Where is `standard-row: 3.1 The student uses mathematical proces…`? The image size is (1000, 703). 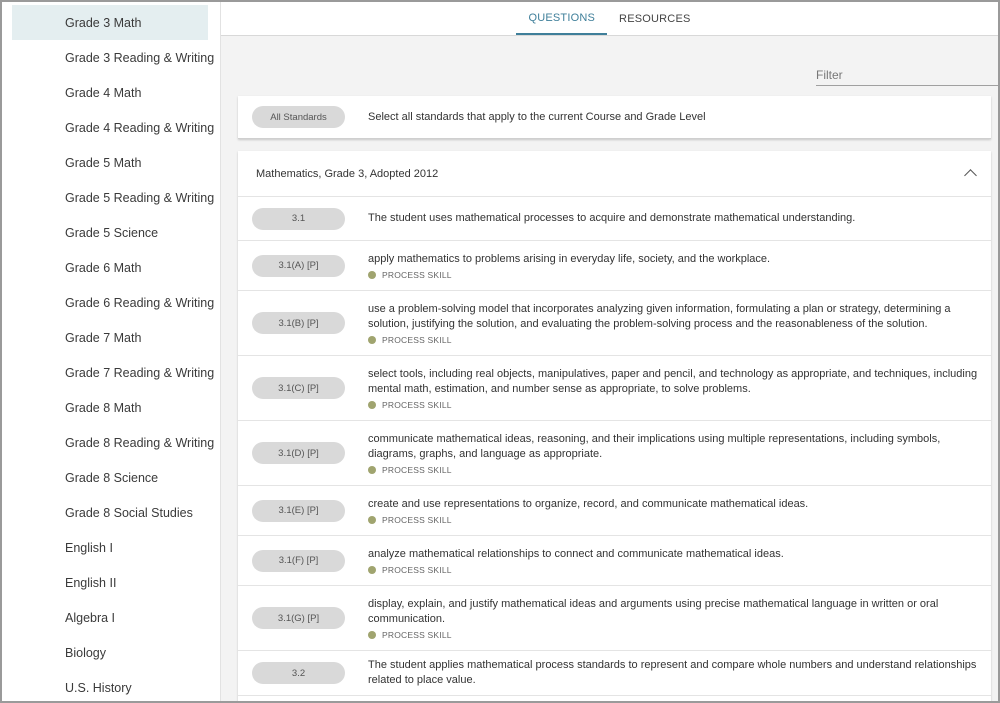
standard-row: 3.1 The student uses mathematical proces… is located at coordinates (614, 219).